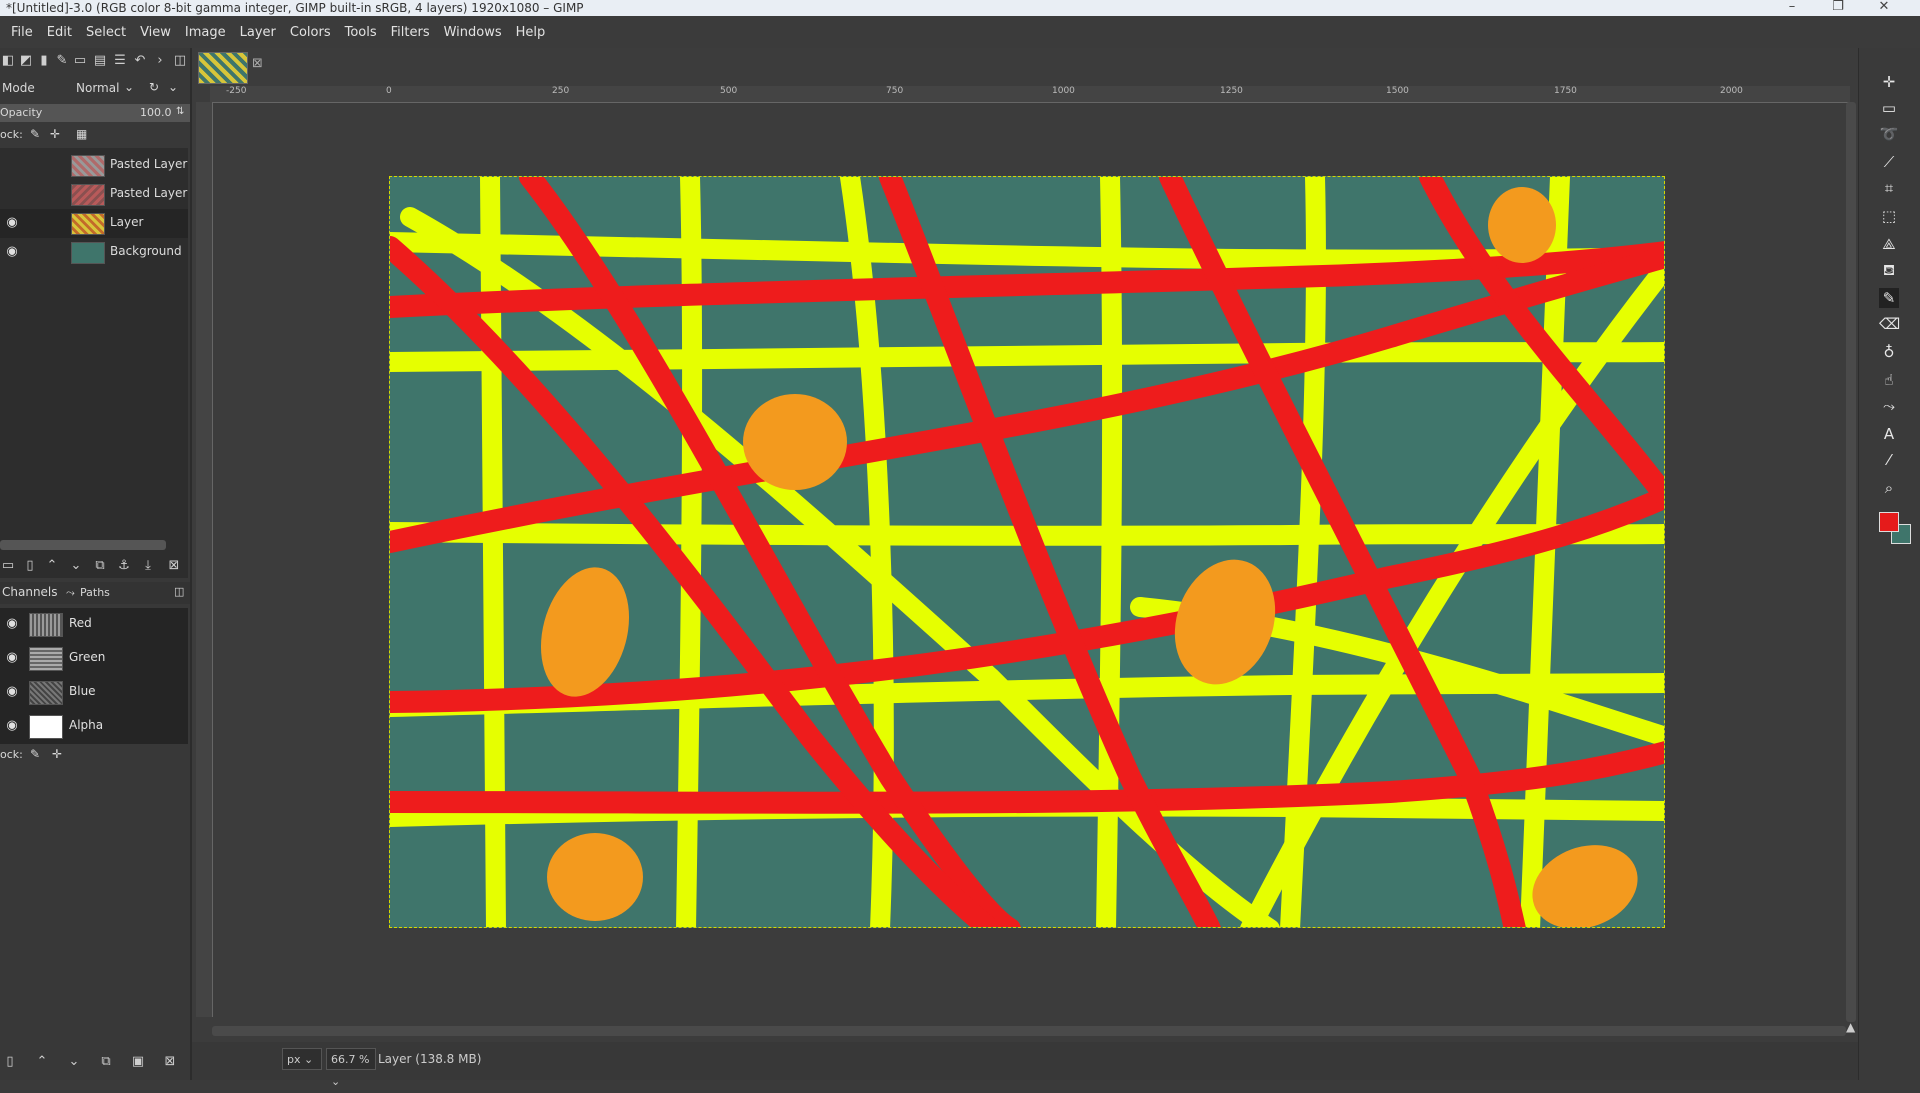  Describe the element at coordinates (74, 1062) in the screenshot. I see `lower-channel-icon: ⌄` at that location.